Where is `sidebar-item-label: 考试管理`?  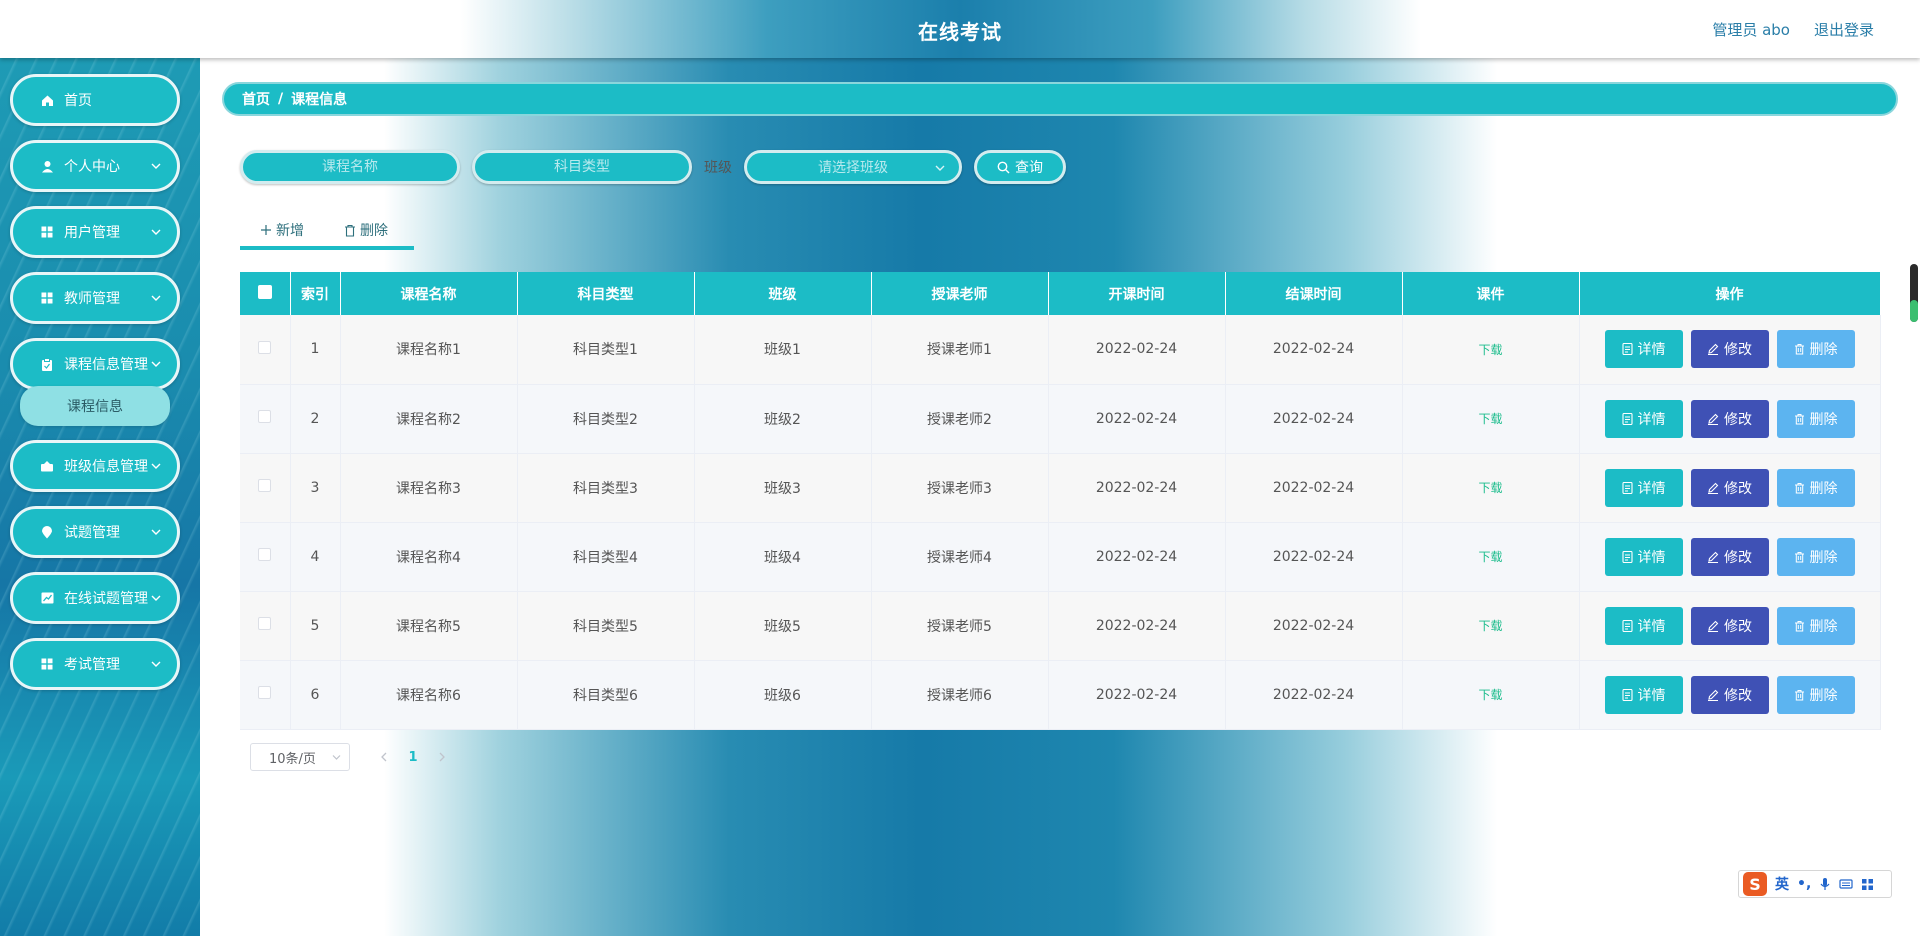 sidebar-item-label: 考试管理 is located at coordinates (92, 665).